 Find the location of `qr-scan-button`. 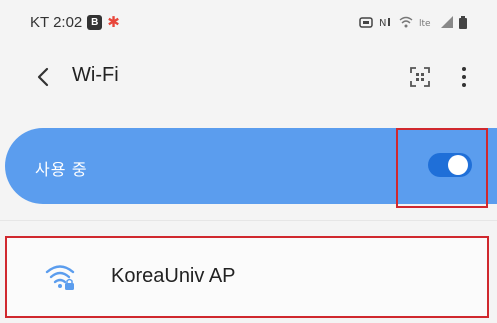

qr-scan-button is located at coordinates (420, 77).